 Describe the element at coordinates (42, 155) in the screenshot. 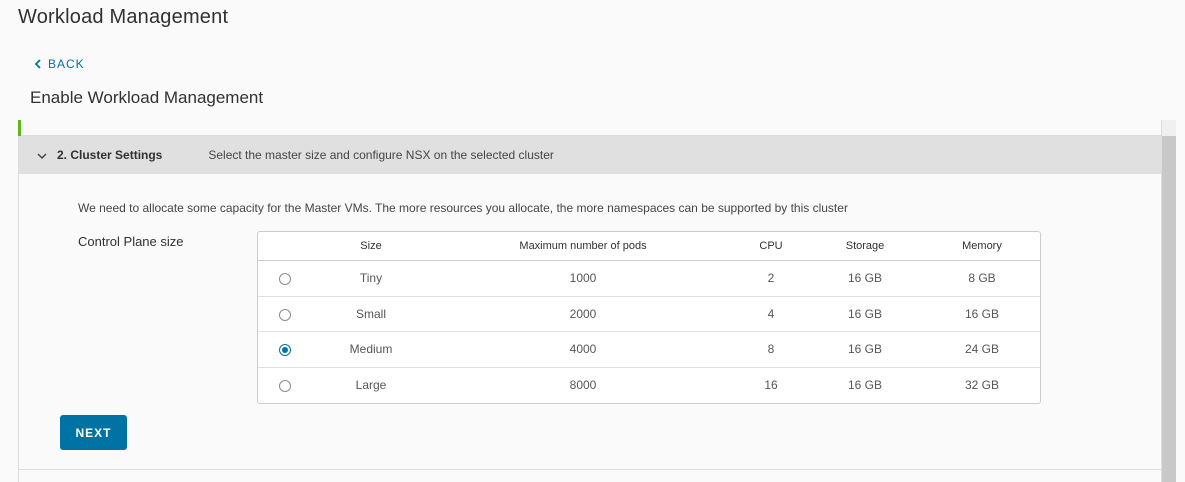

I see `chevron-down-icon` at that location.